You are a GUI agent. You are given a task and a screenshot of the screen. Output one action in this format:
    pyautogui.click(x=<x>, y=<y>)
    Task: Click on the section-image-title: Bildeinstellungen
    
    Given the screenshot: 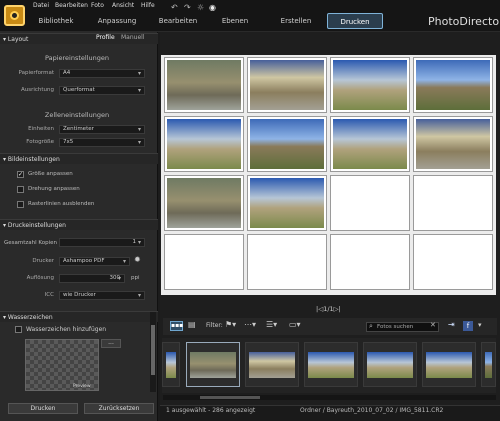 What is the action you would take?
    pyautogui.click(x=33, y=159)
    